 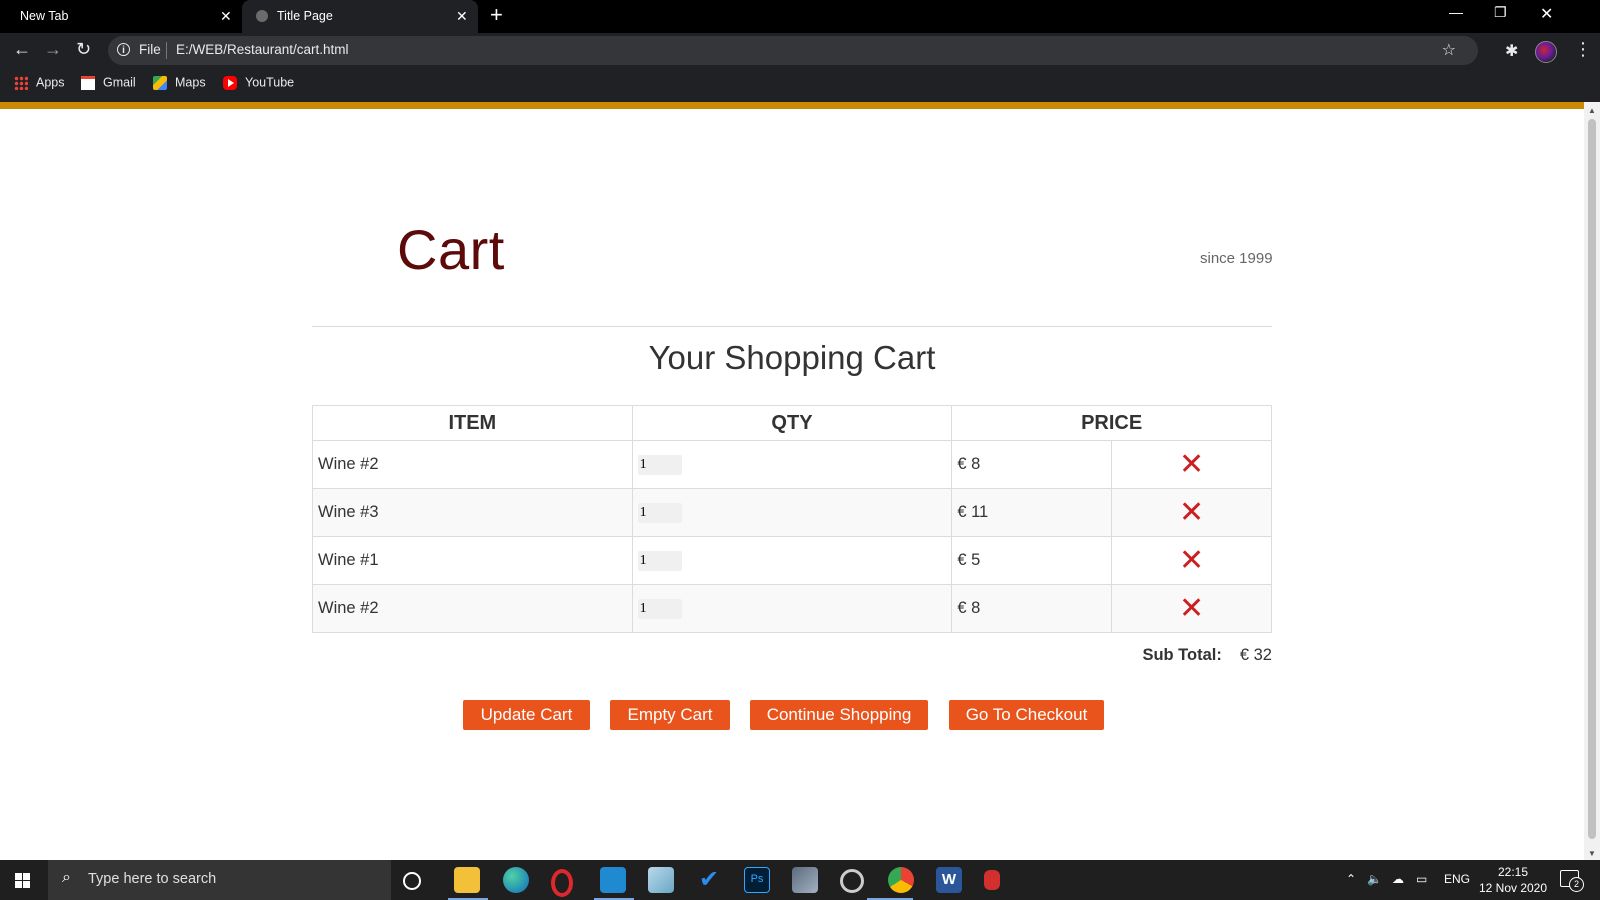 What do you see at coordinates (66, 877) in the screenshot?
I see `search-icon: ⌕` at bounding box center [66, 877].